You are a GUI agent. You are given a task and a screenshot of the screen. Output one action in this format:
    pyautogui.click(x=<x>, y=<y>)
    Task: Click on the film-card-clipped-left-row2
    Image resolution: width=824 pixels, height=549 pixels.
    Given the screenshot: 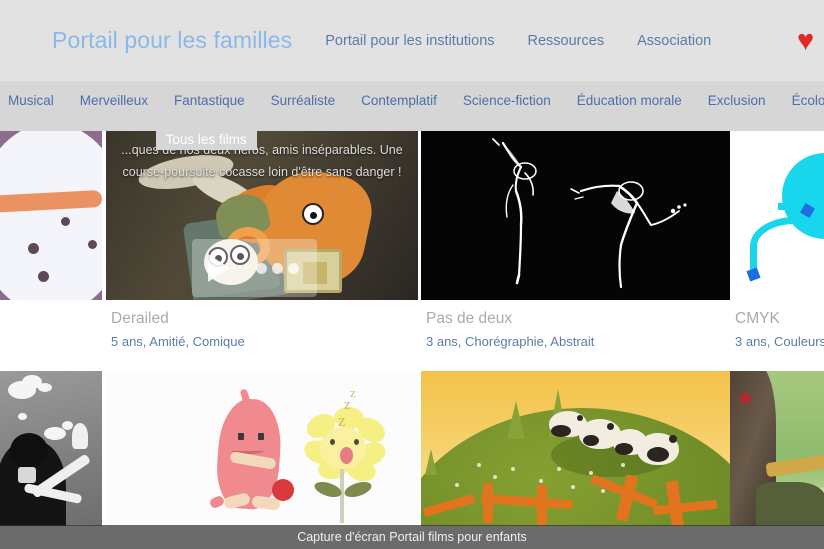 What is the action you would take?
    pyautogui.click(x=51, y=460)
    